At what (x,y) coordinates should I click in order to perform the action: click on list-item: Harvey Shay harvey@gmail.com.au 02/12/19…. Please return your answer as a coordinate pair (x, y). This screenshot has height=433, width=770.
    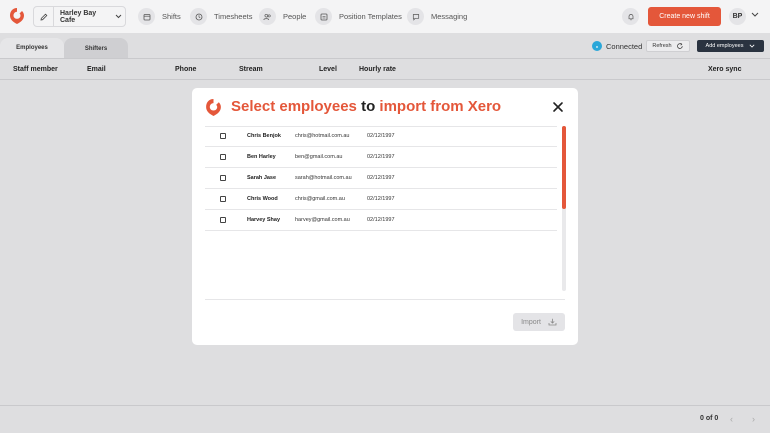
    Looking at the image, I should click on (381, 220).